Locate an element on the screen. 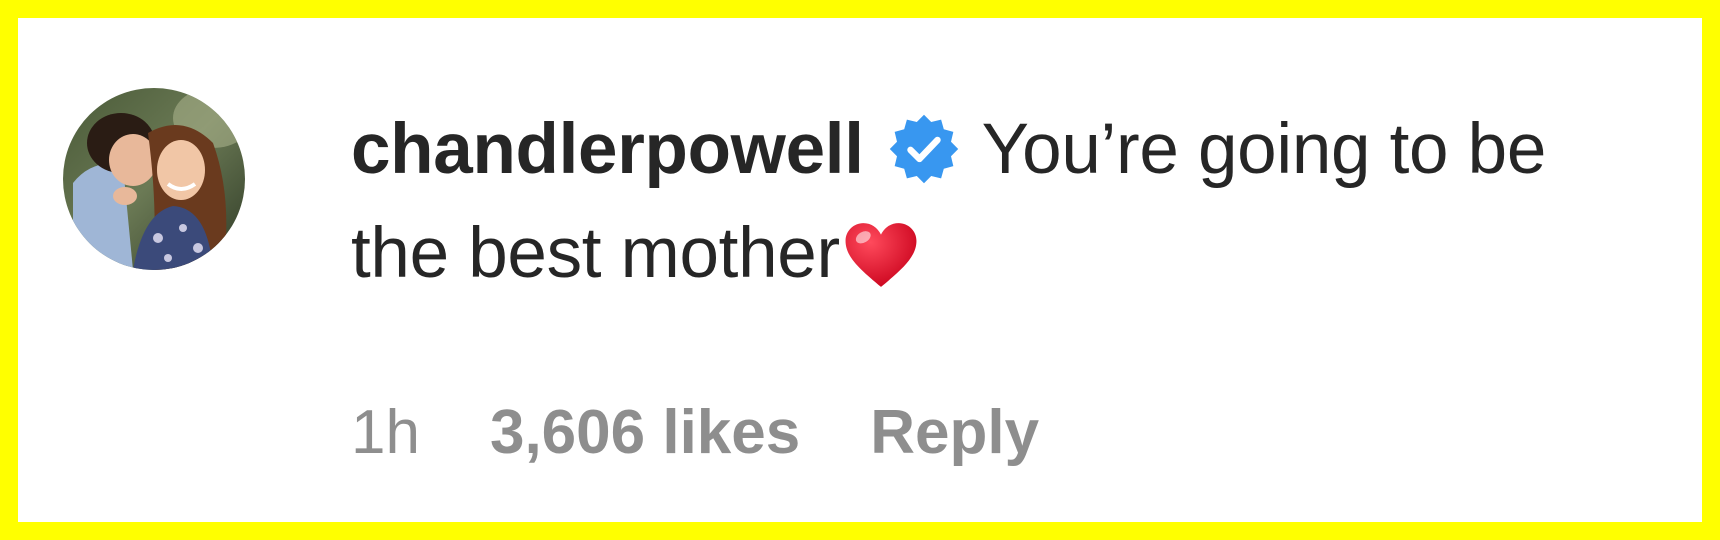 The image size is (1720, 540). avatar-photo is located at coordinates (154, 179).